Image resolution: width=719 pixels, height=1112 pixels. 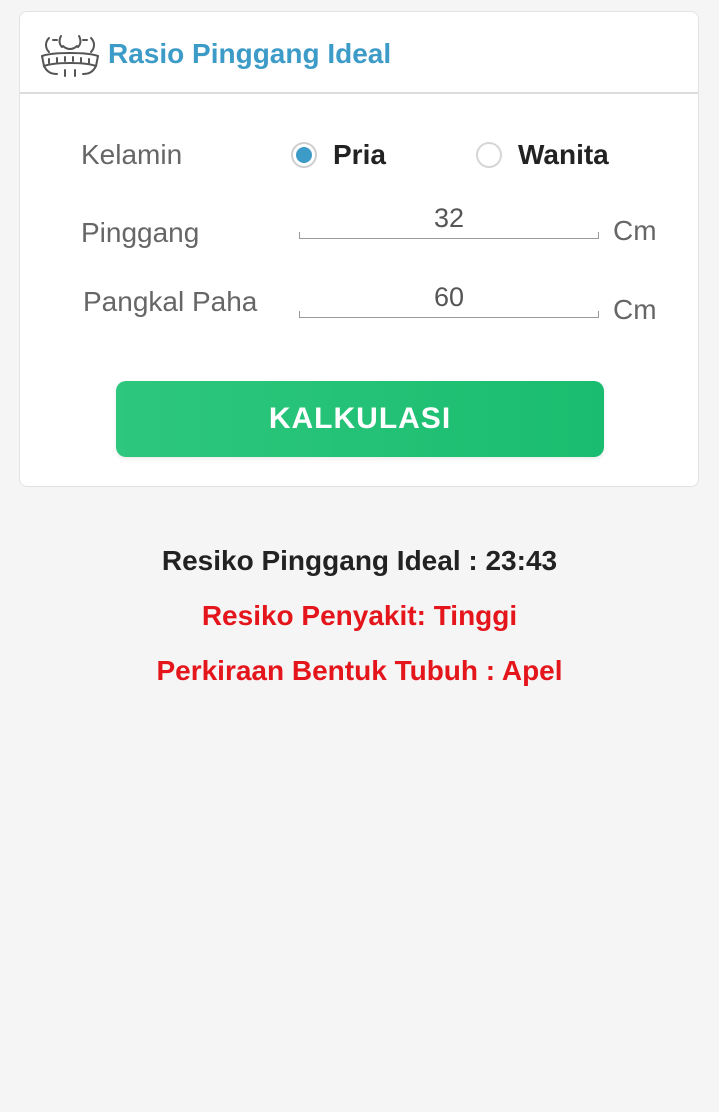 What do you see at coordinates (449, 317) in the screenshot?
I see `thigh-underline` at bounding box center [449, 317].